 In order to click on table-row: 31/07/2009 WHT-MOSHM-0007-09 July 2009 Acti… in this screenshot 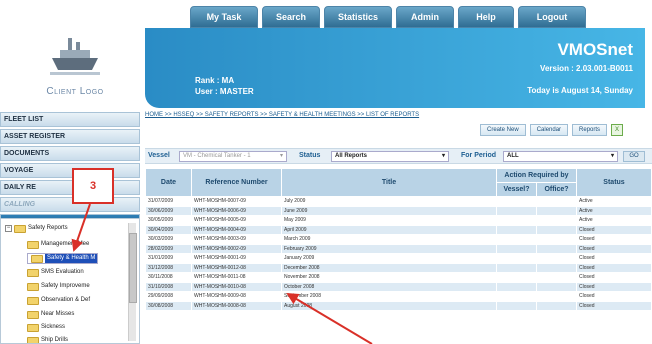, I will do `click(398, 201)`.